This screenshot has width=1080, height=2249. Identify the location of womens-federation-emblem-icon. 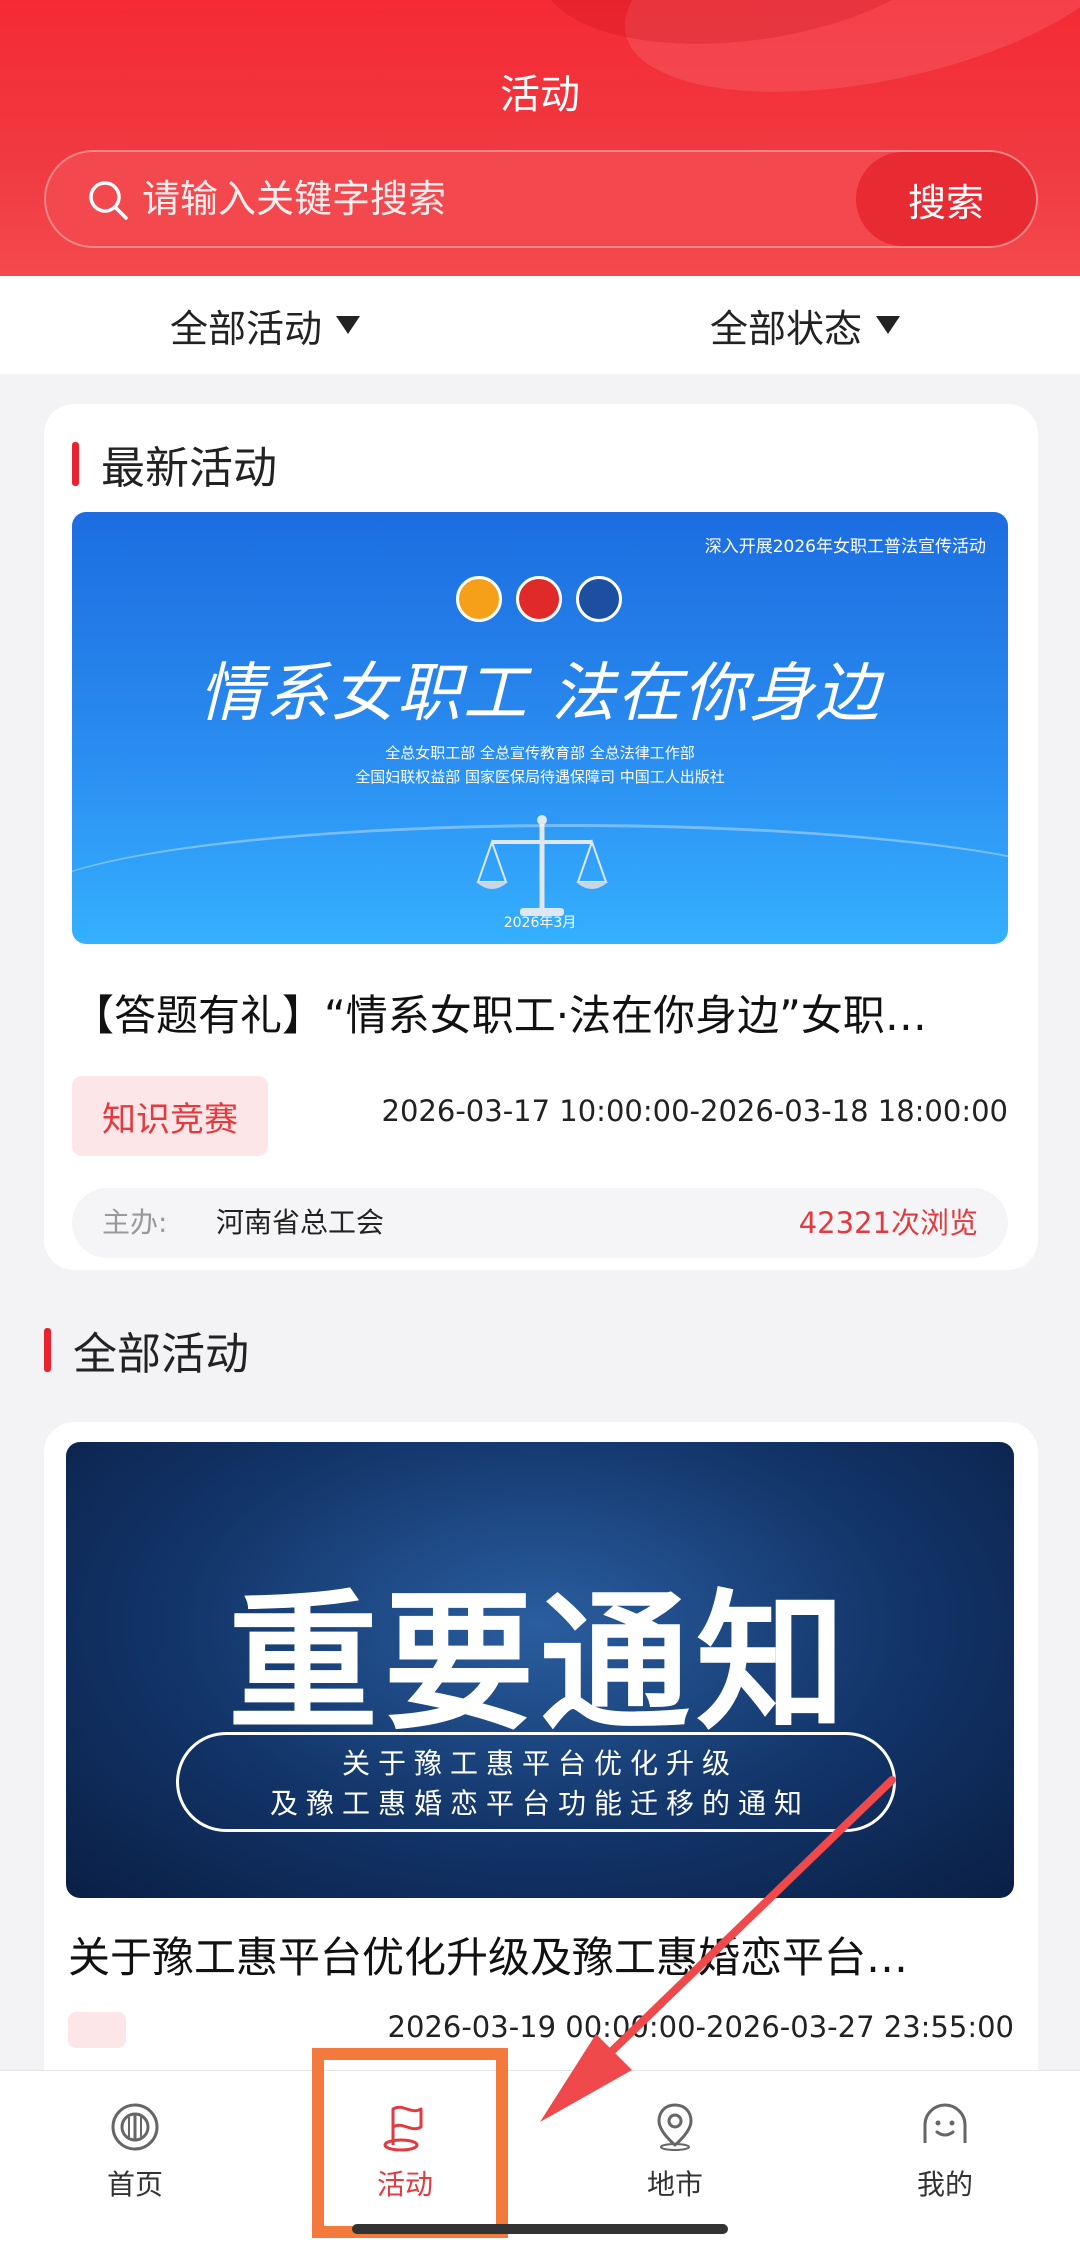
(539, 599).